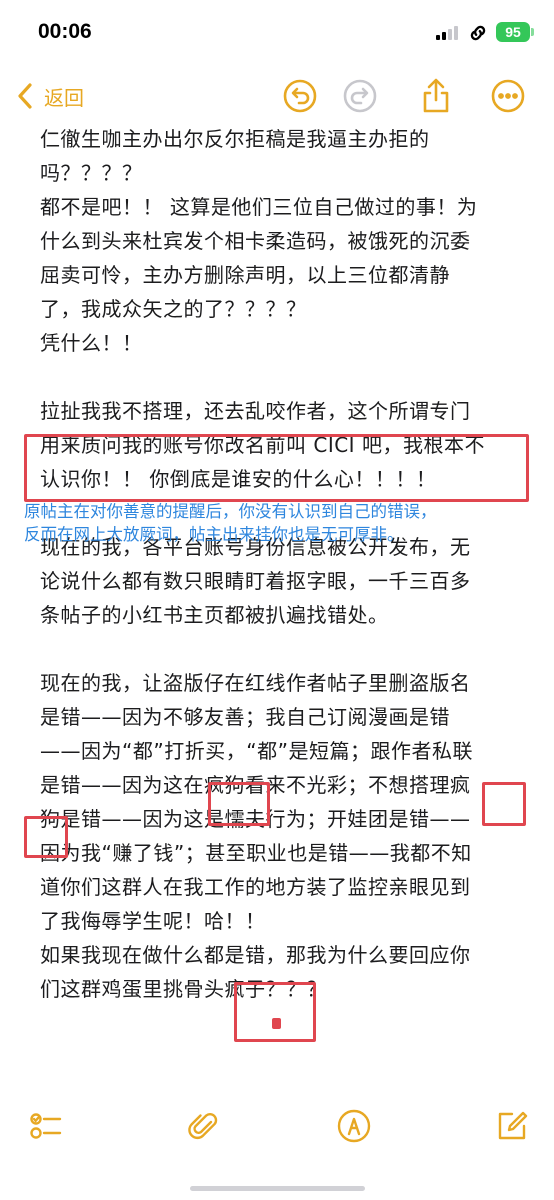 The height and width of the screenshot is (1200, 554). Describe the element at coordinates (245, 717) in the screenshot. I see `note-line: 是错——因为不够友善；我自己订阅漫画是错` at that location.